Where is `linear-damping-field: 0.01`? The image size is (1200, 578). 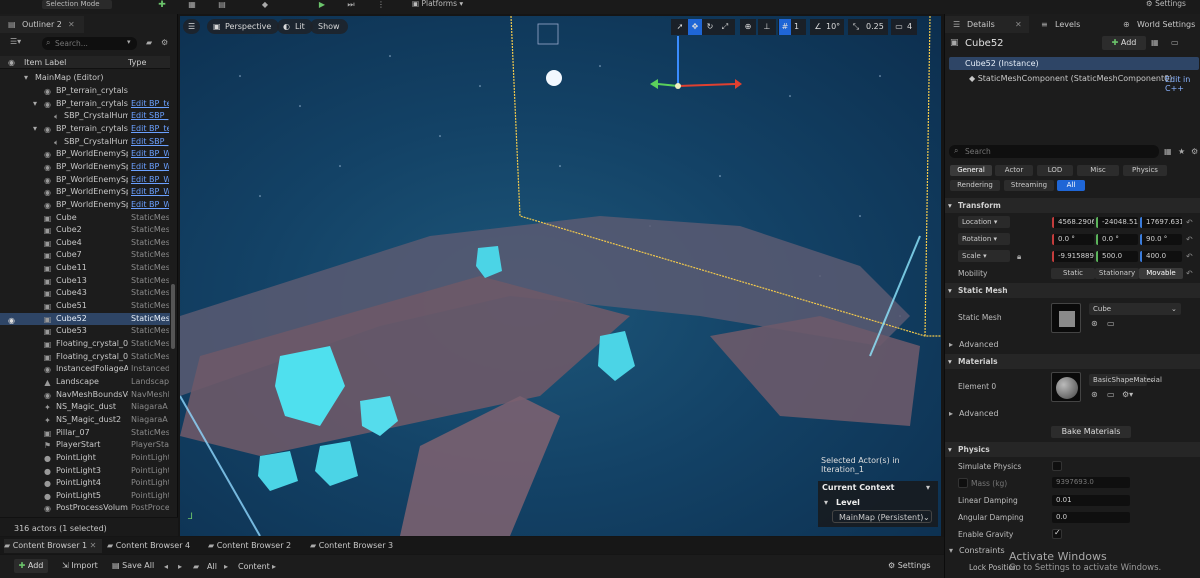 linear-damping-field: 0.01 is located at coordinates (1091, 500).